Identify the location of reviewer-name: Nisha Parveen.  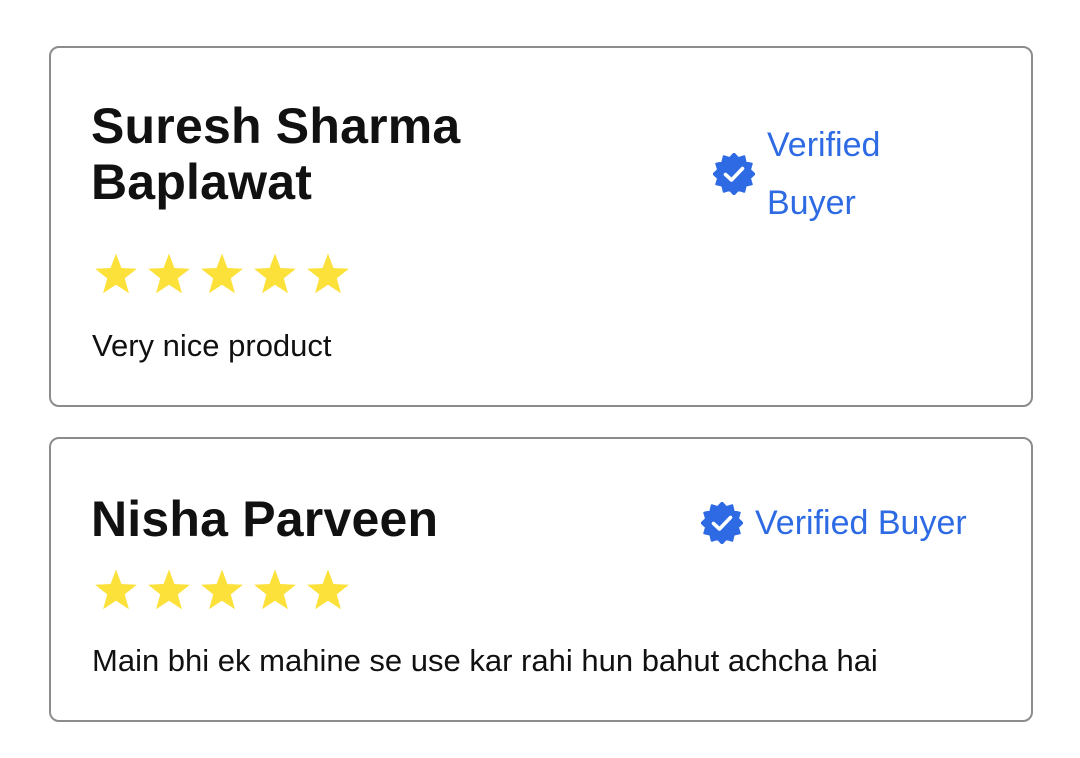
(265, 519).